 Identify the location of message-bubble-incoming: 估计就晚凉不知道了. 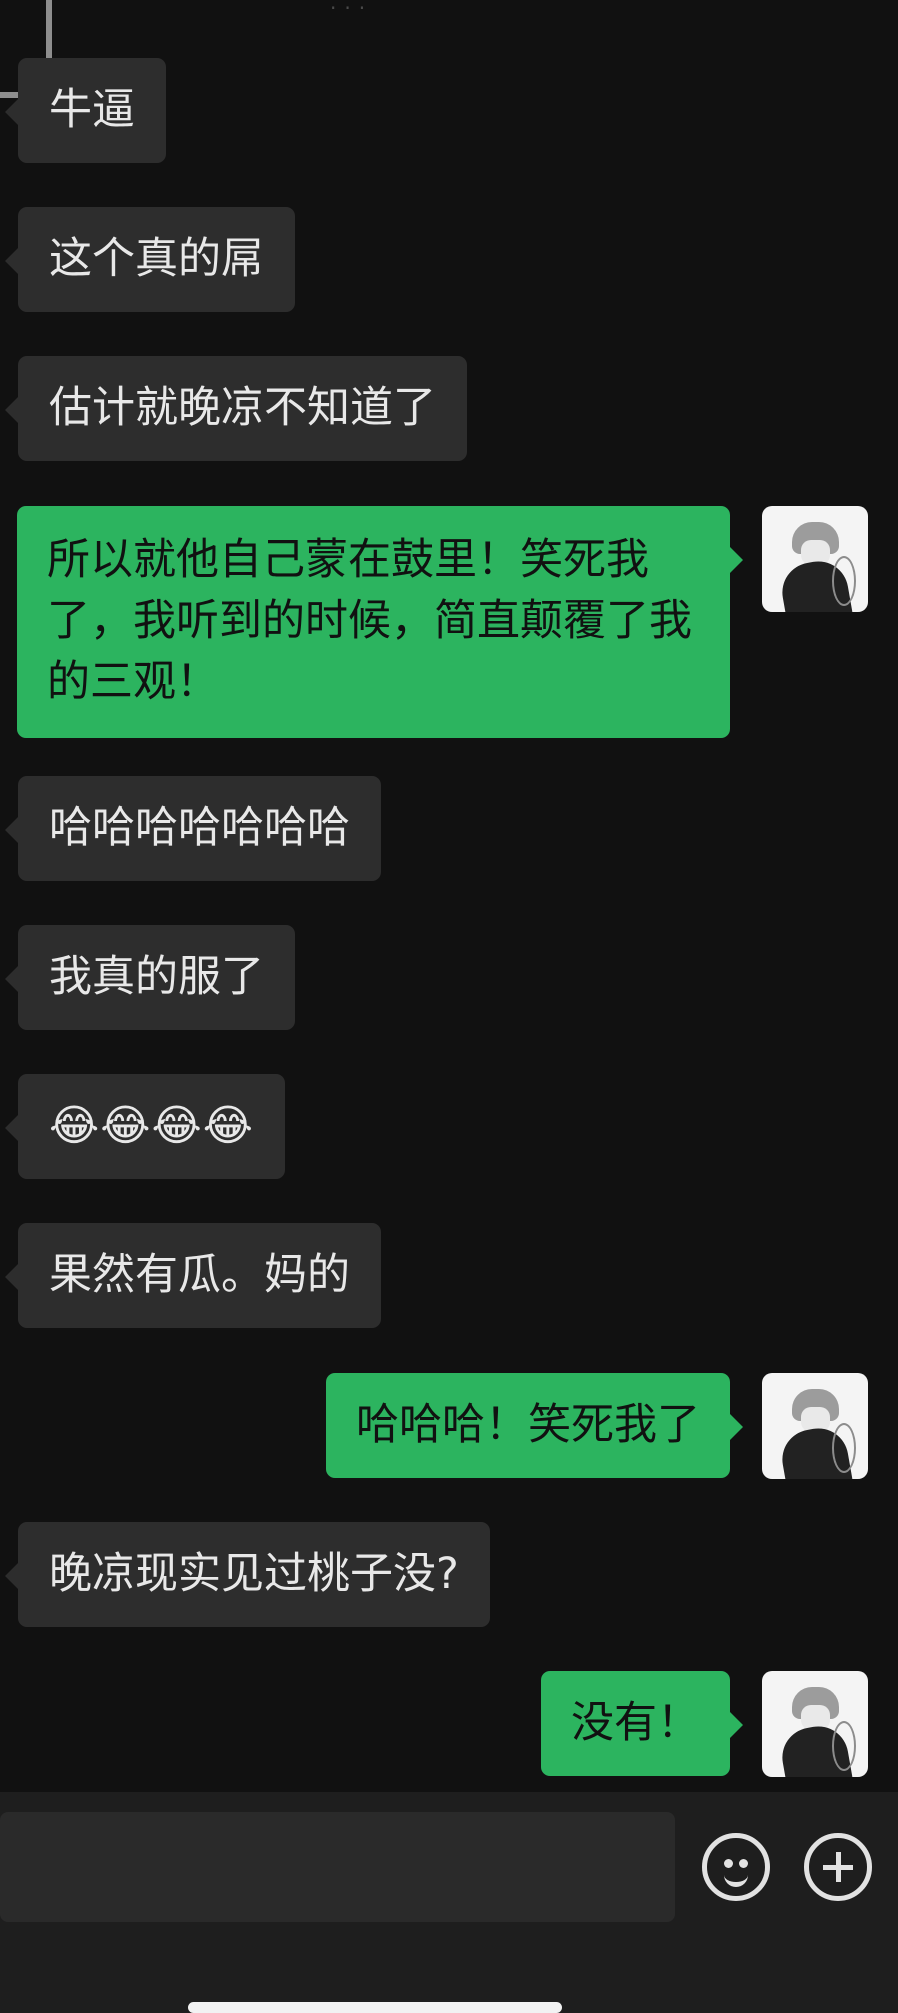
(236, 408).